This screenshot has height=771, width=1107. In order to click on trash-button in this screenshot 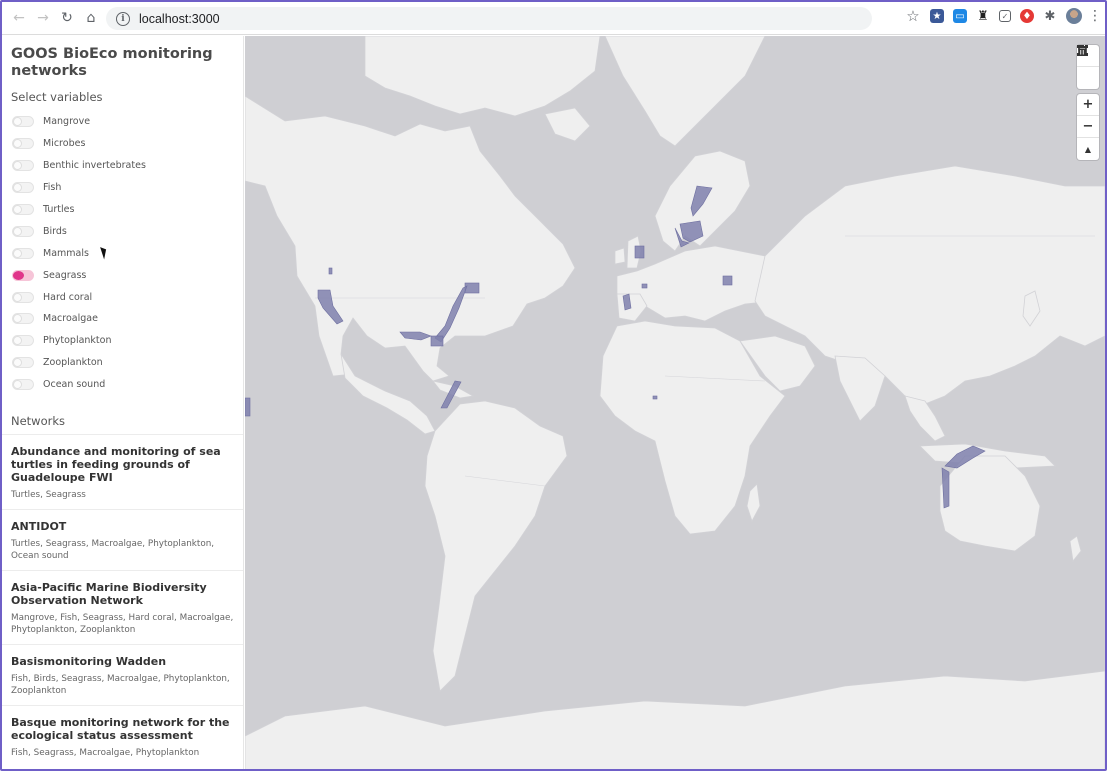, I will do `click(1088, 67)`.